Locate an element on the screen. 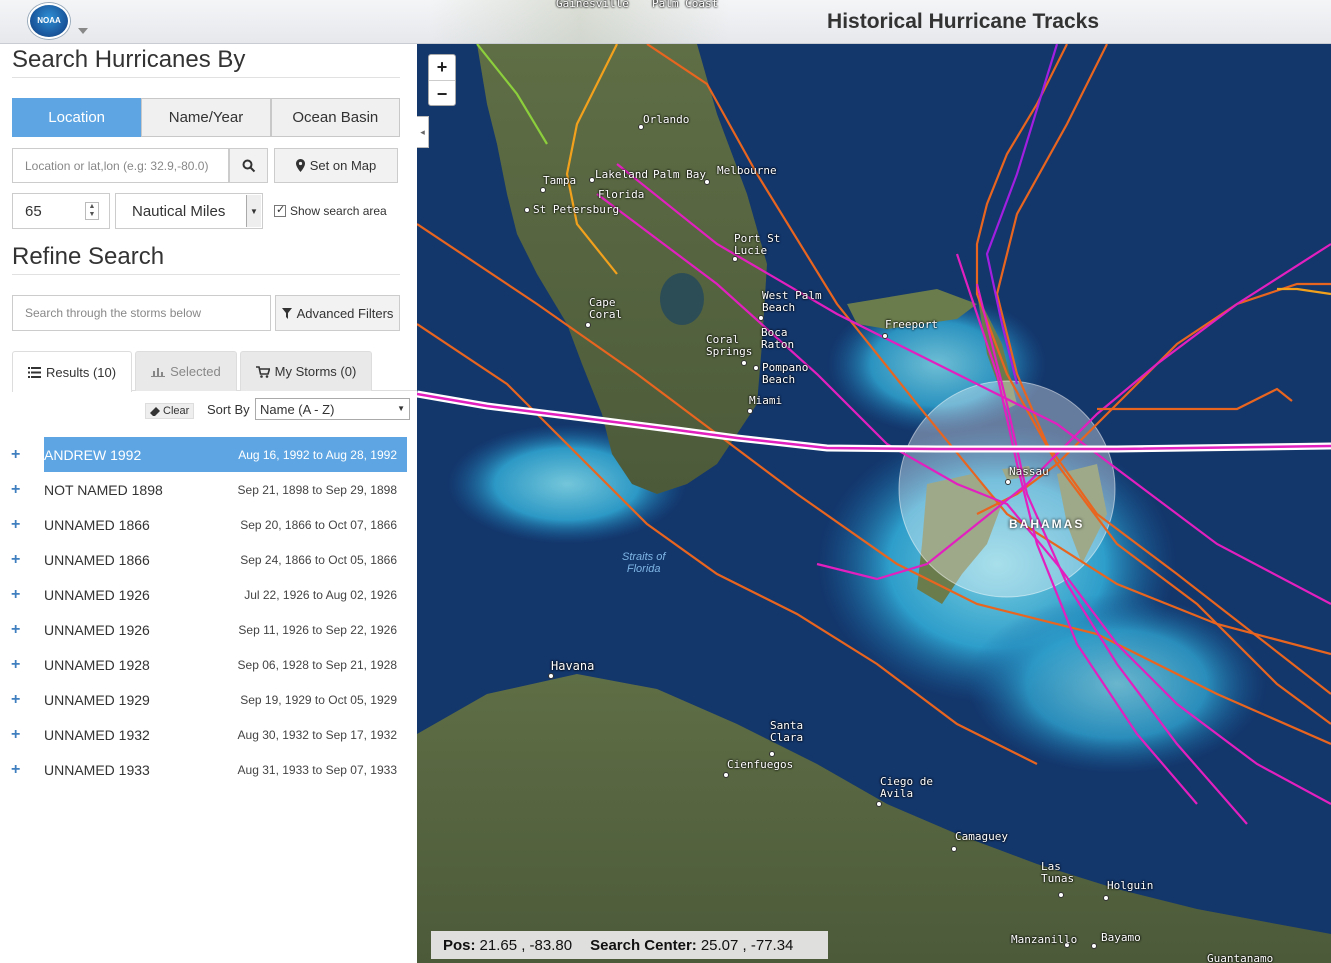 Image resolution: width=1331 pixels, height=963 pixels. tab-results: Results (10) is located at coordinates (72, 371).